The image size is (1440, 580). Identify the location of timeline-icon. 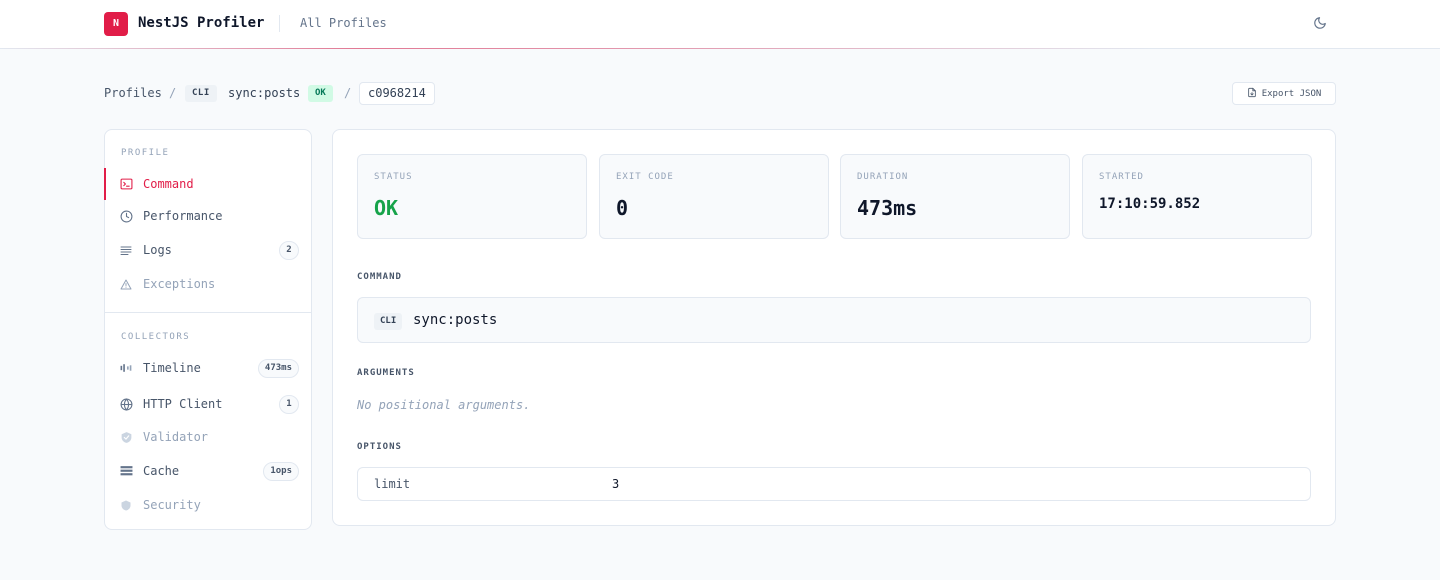
(126, 368).